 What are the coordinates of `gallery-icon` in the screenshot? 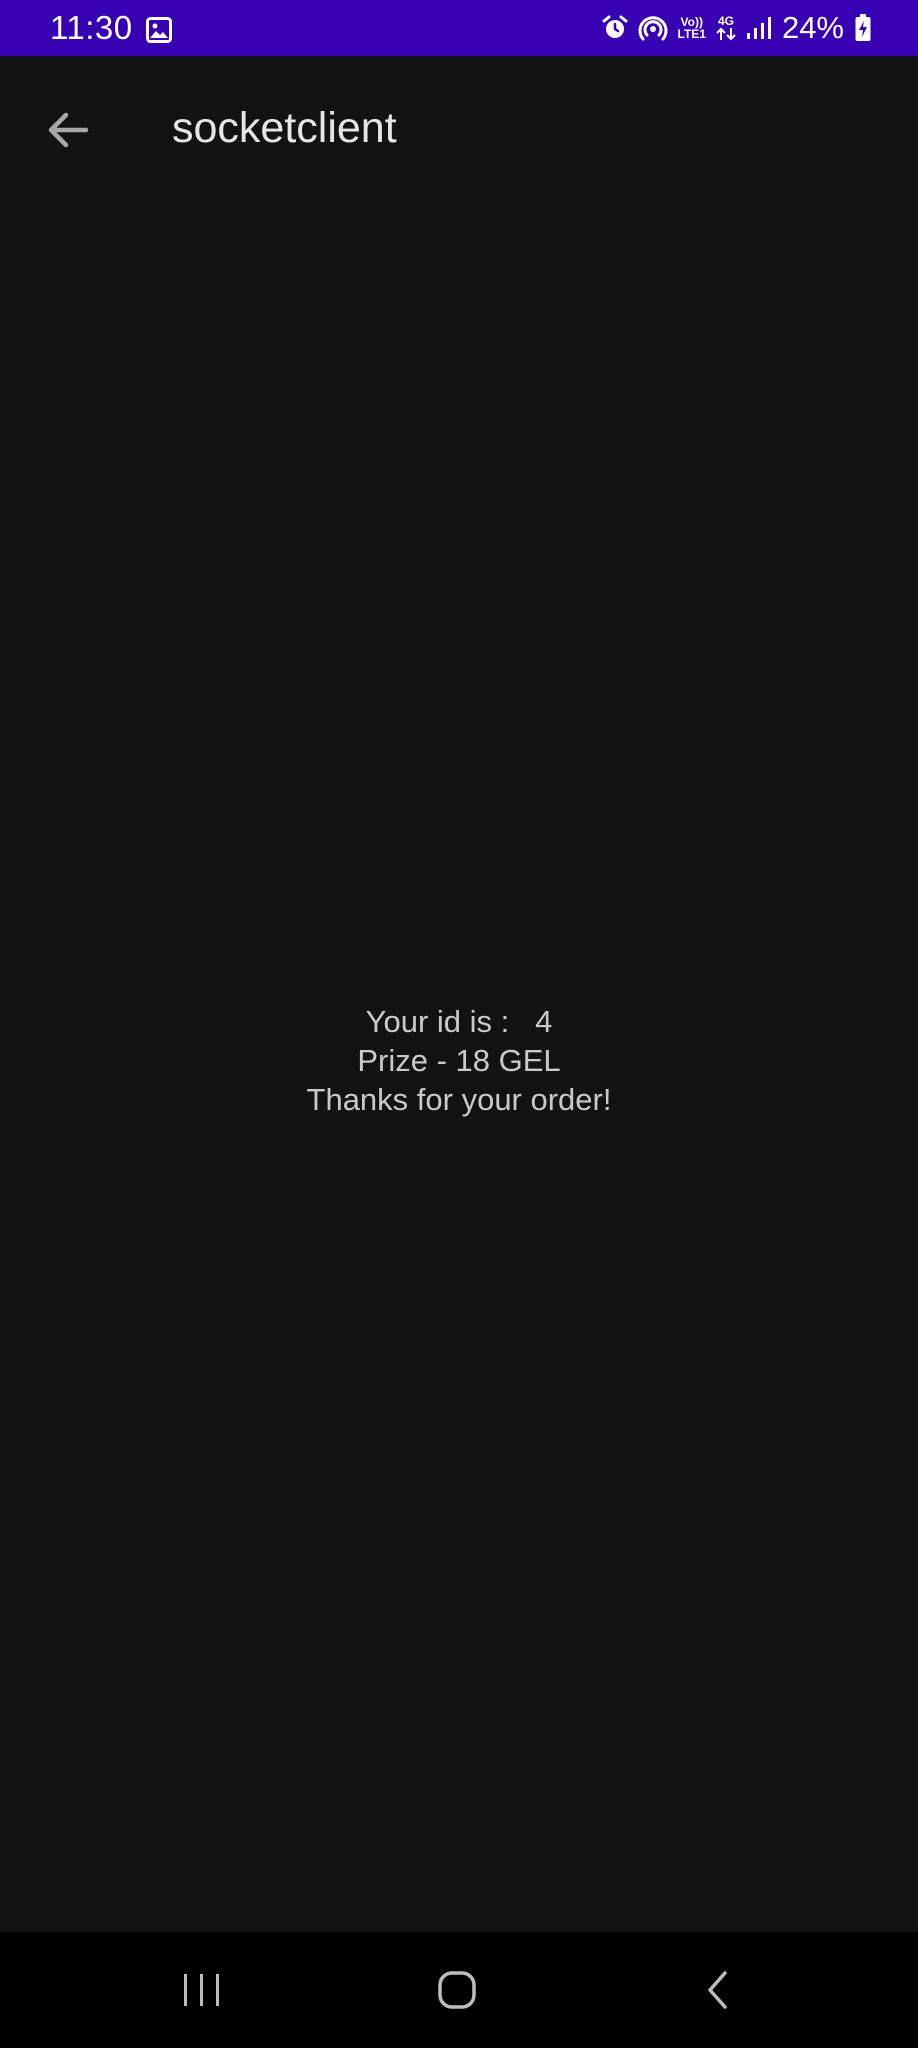 It's located at (159, 30).